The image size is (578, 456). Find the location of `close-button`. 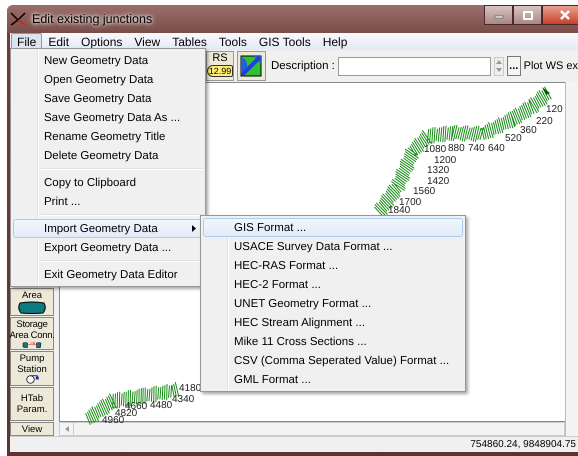

close-button is located at coordinates (560, 15).